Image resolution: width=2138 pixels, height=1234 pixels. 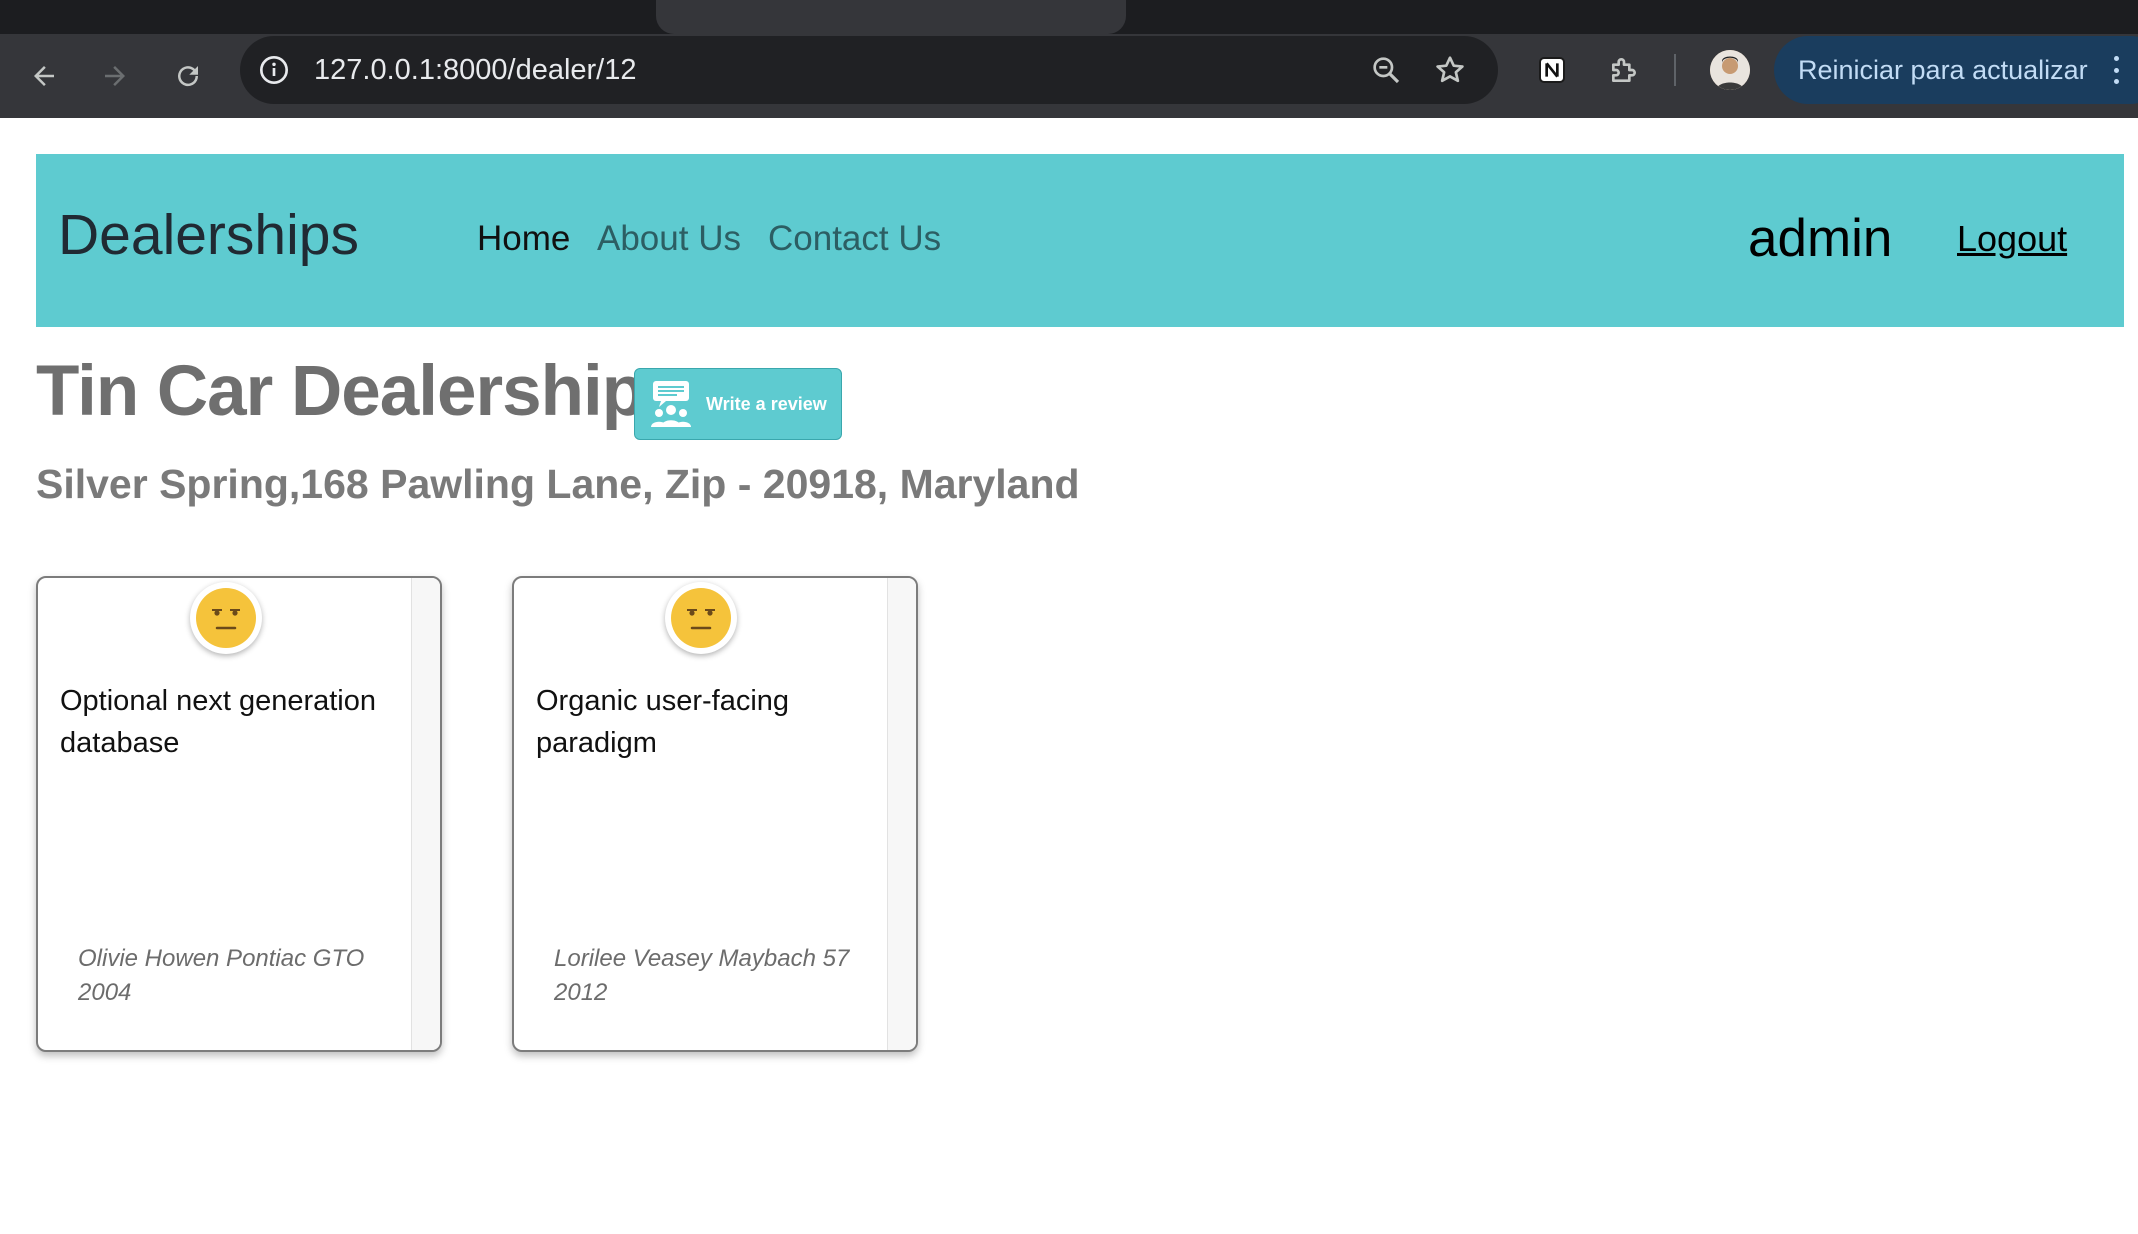 What do you see at coordinates (221, 975) in the screenshot?
I see `review-car-info: Olivie Howen Pontiac GTO 2004` at bounding box center [221, 975].